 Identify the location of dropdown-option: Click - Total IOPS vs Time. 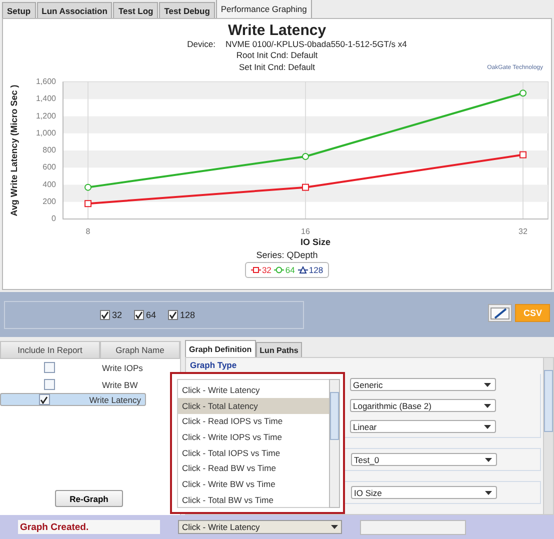
(253, 452).